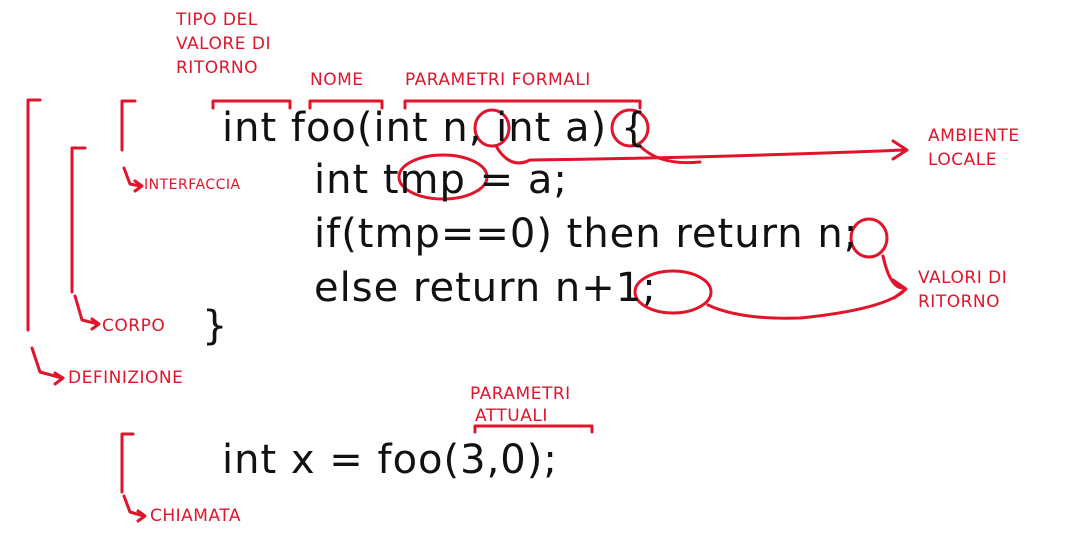  Describe the element at coordinates (511, 416) in the screenshot. I see `label-actual-params-2: ATTUALI` at that location.